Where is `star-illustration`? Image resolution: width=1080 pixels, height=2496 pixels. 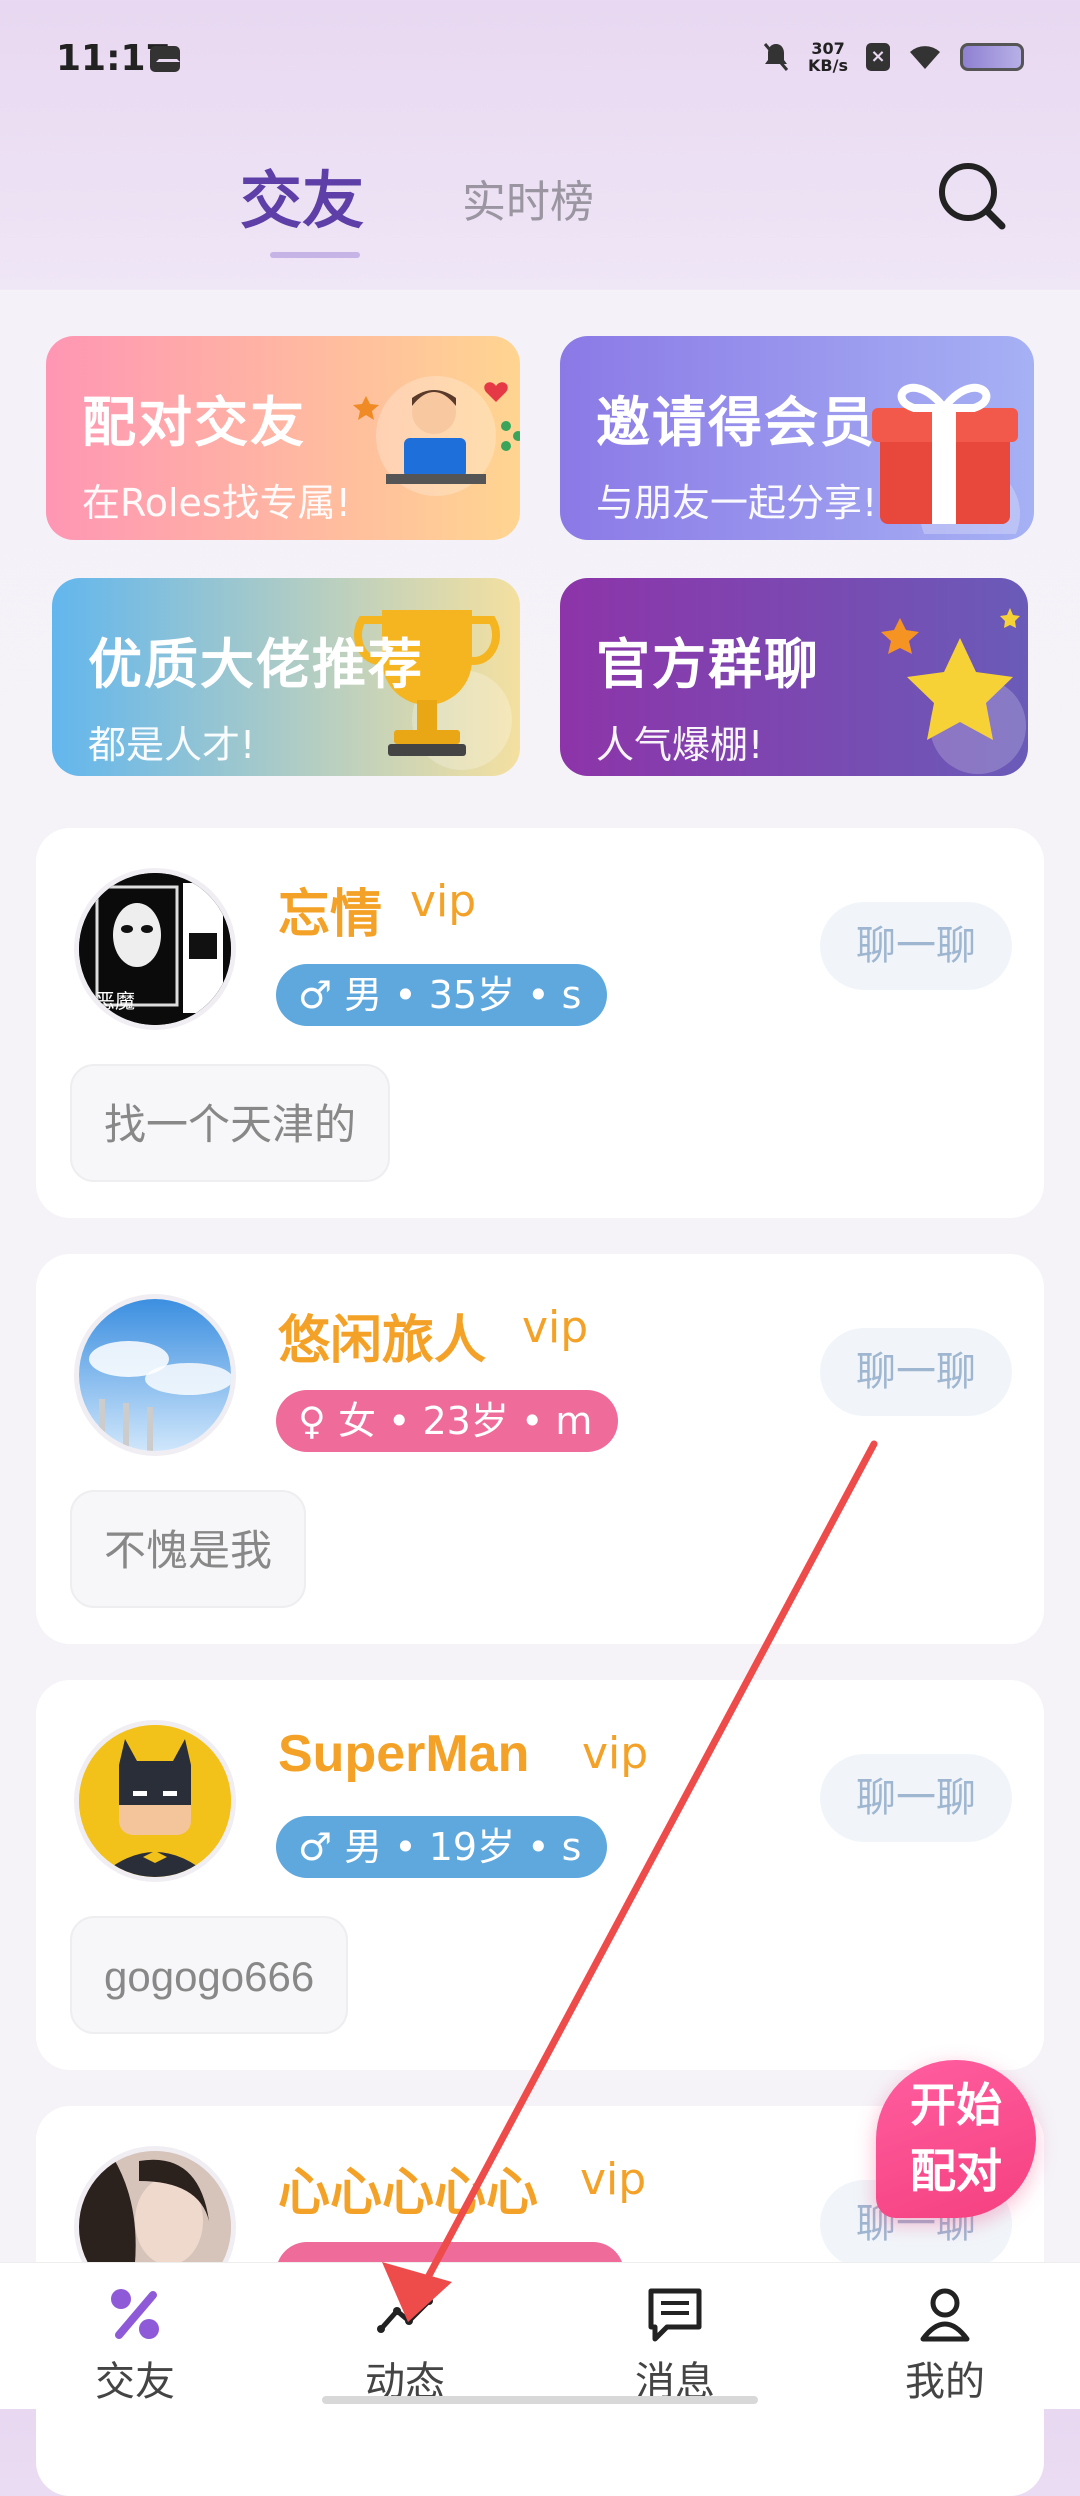 star-illustration is located at coordinates (953, 691).